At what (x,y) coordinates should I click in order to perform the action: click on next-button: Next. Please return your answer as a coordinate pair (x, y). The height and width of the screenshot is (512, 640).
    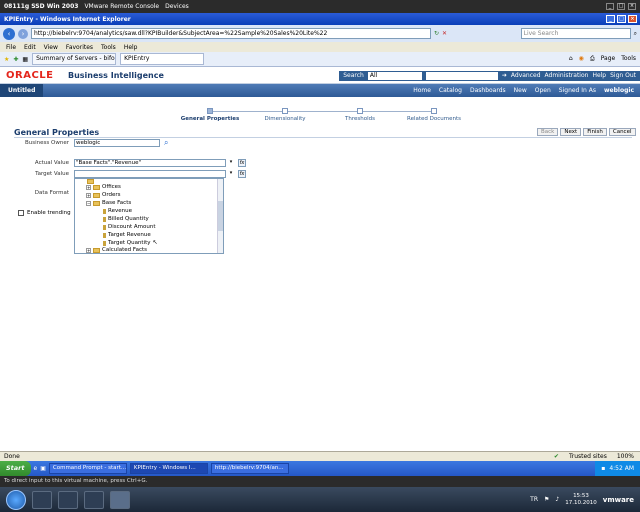
    Looking at the image, I should click on (571, 132).